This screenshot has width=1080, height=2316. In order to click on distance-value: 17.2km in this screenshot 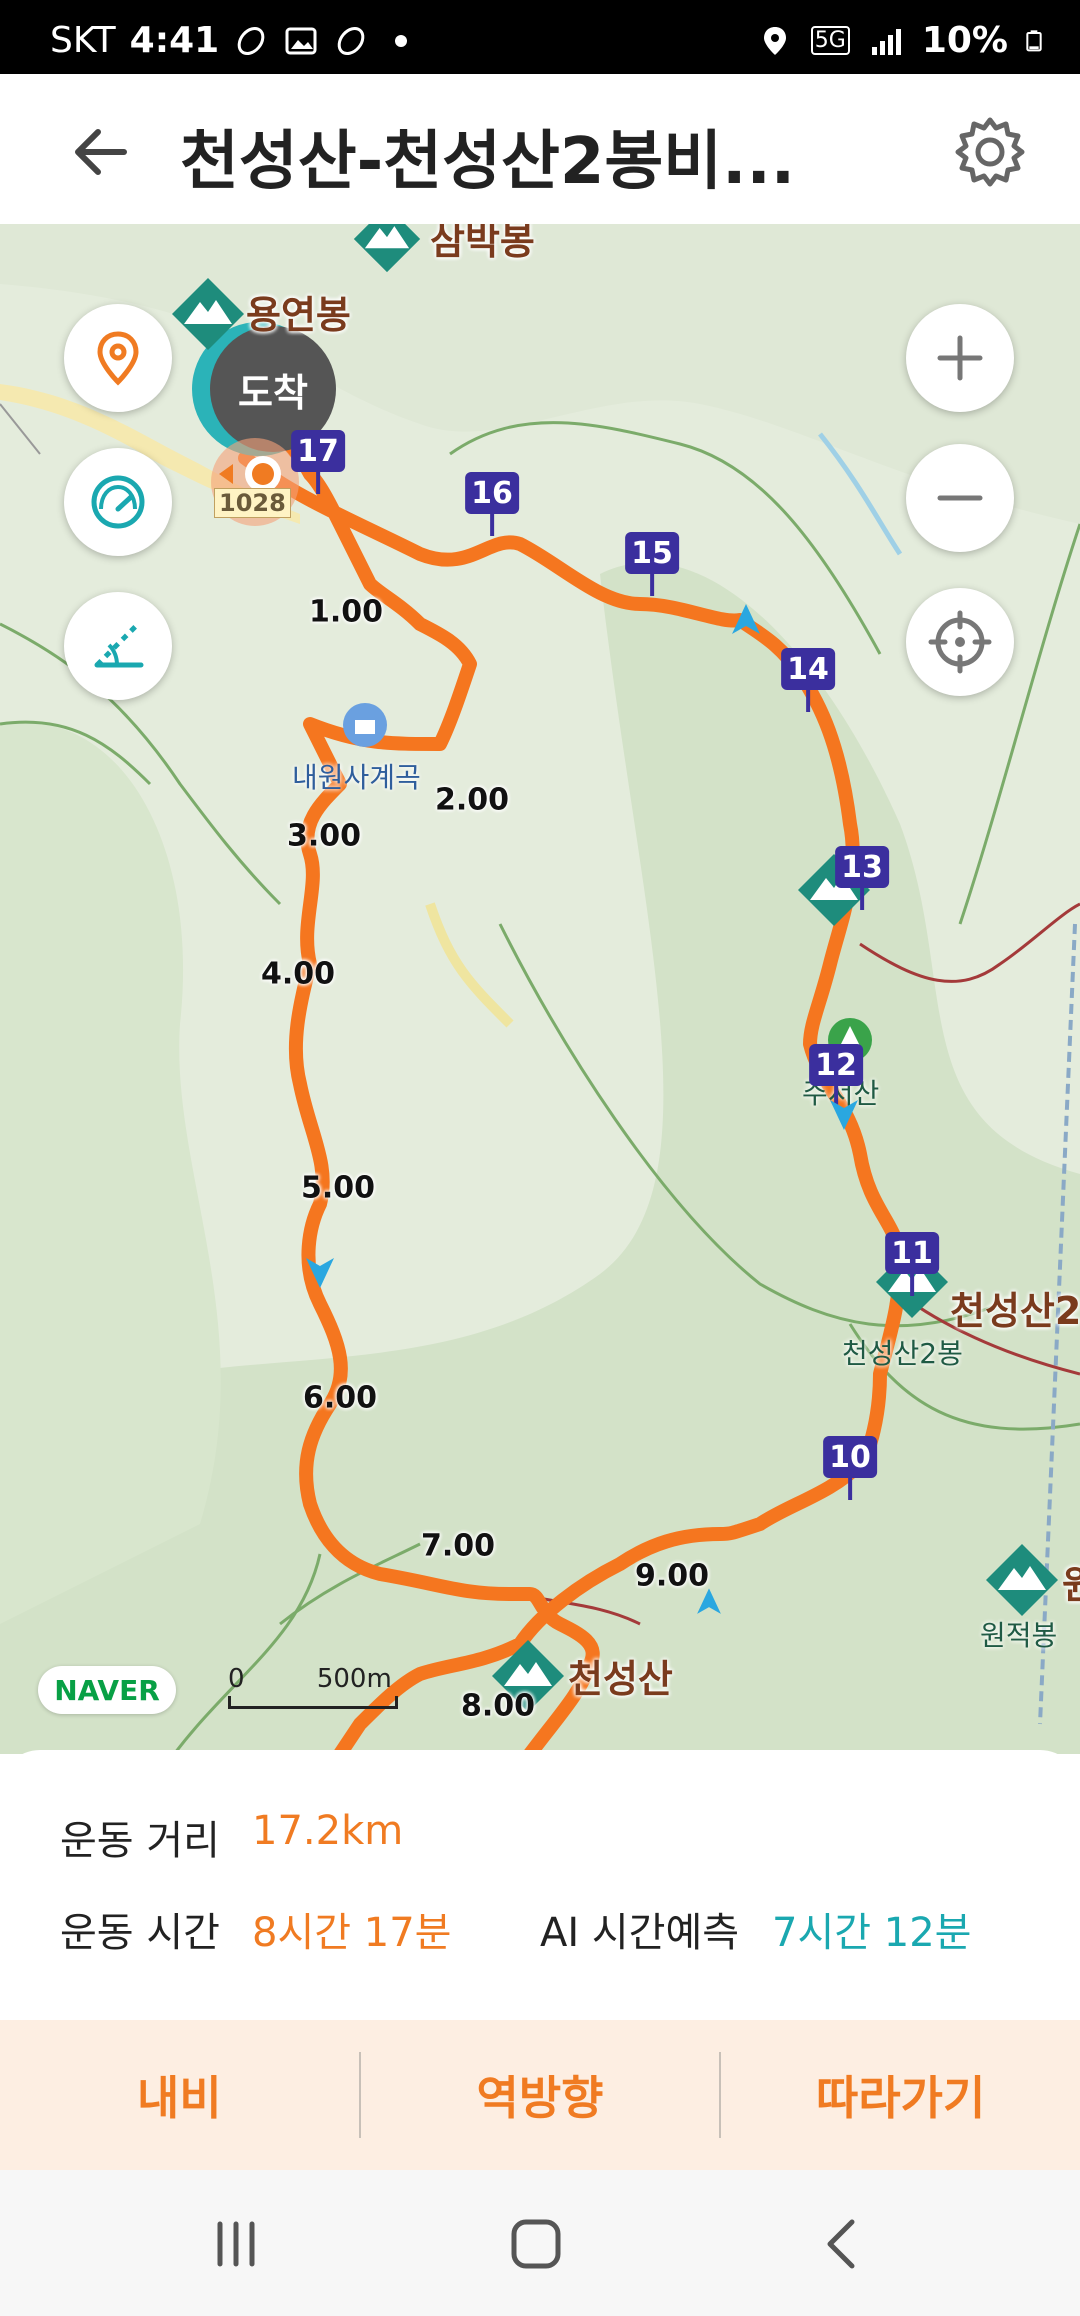, I will do `click(328, 1831)`.